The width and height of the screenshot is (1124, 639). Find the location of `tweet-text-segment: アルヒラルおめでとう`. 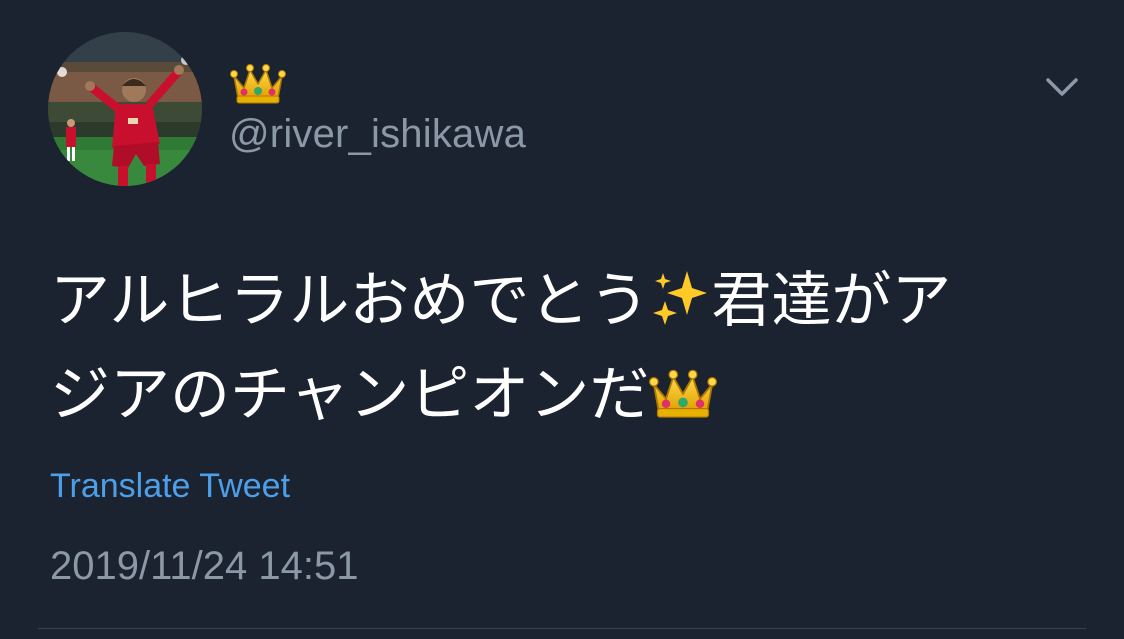

tweet-text-segment: アルヒラルおめでとう is located at coordinates (350, 301).